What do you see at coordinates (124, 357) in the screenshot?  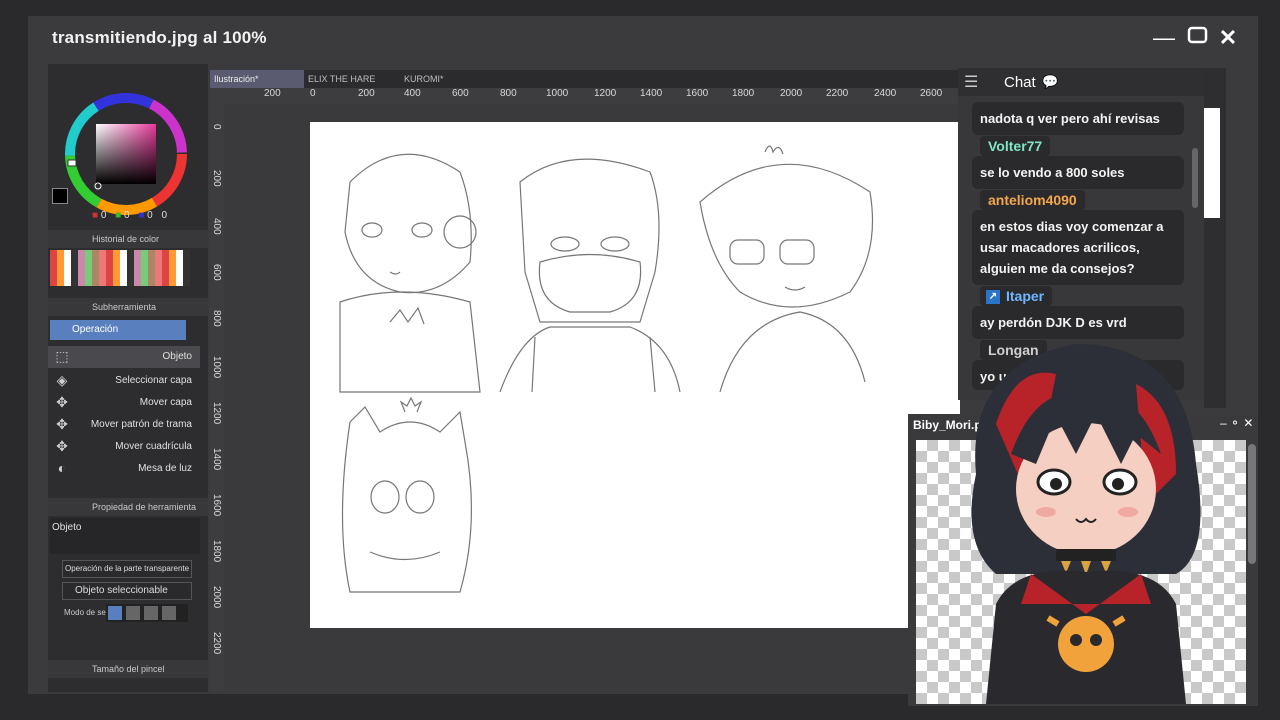 I see `tool-object: ⬚ Objeto` at bounding box center [124, 357].